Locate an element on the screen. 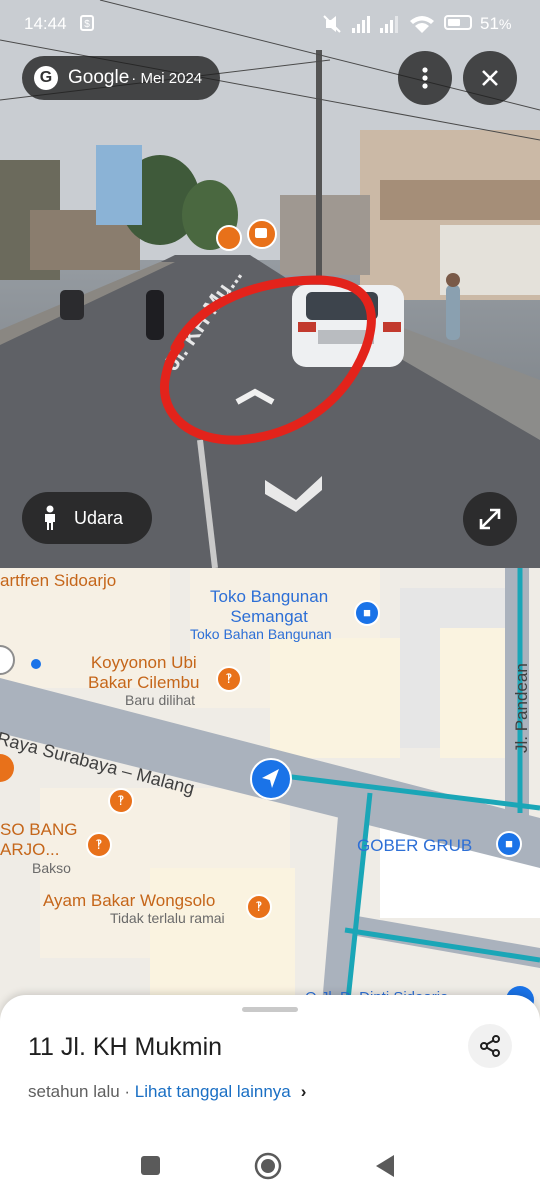  google-date-pill: G Google · Mei 2024 is located at coordinates (121, 78).